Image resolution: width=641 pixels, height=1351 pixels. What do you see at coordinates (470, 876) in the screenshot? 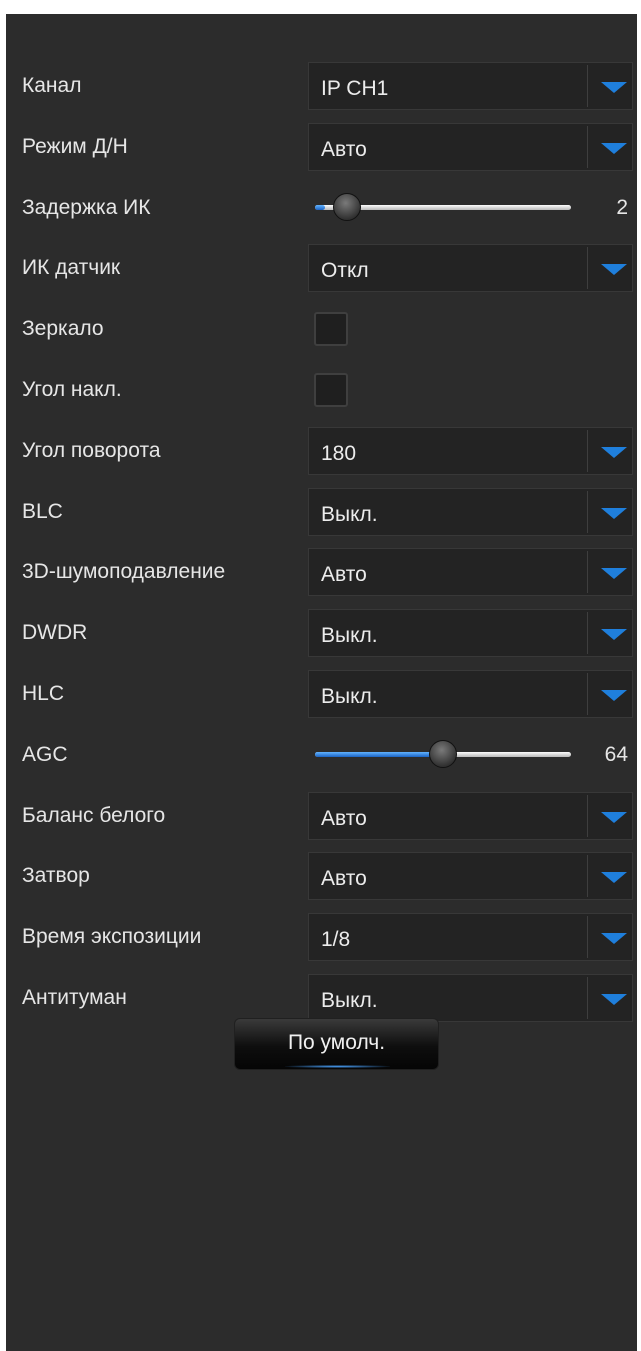
I see `dropdown-item-14: Авто` at bounding box center [470, 876].